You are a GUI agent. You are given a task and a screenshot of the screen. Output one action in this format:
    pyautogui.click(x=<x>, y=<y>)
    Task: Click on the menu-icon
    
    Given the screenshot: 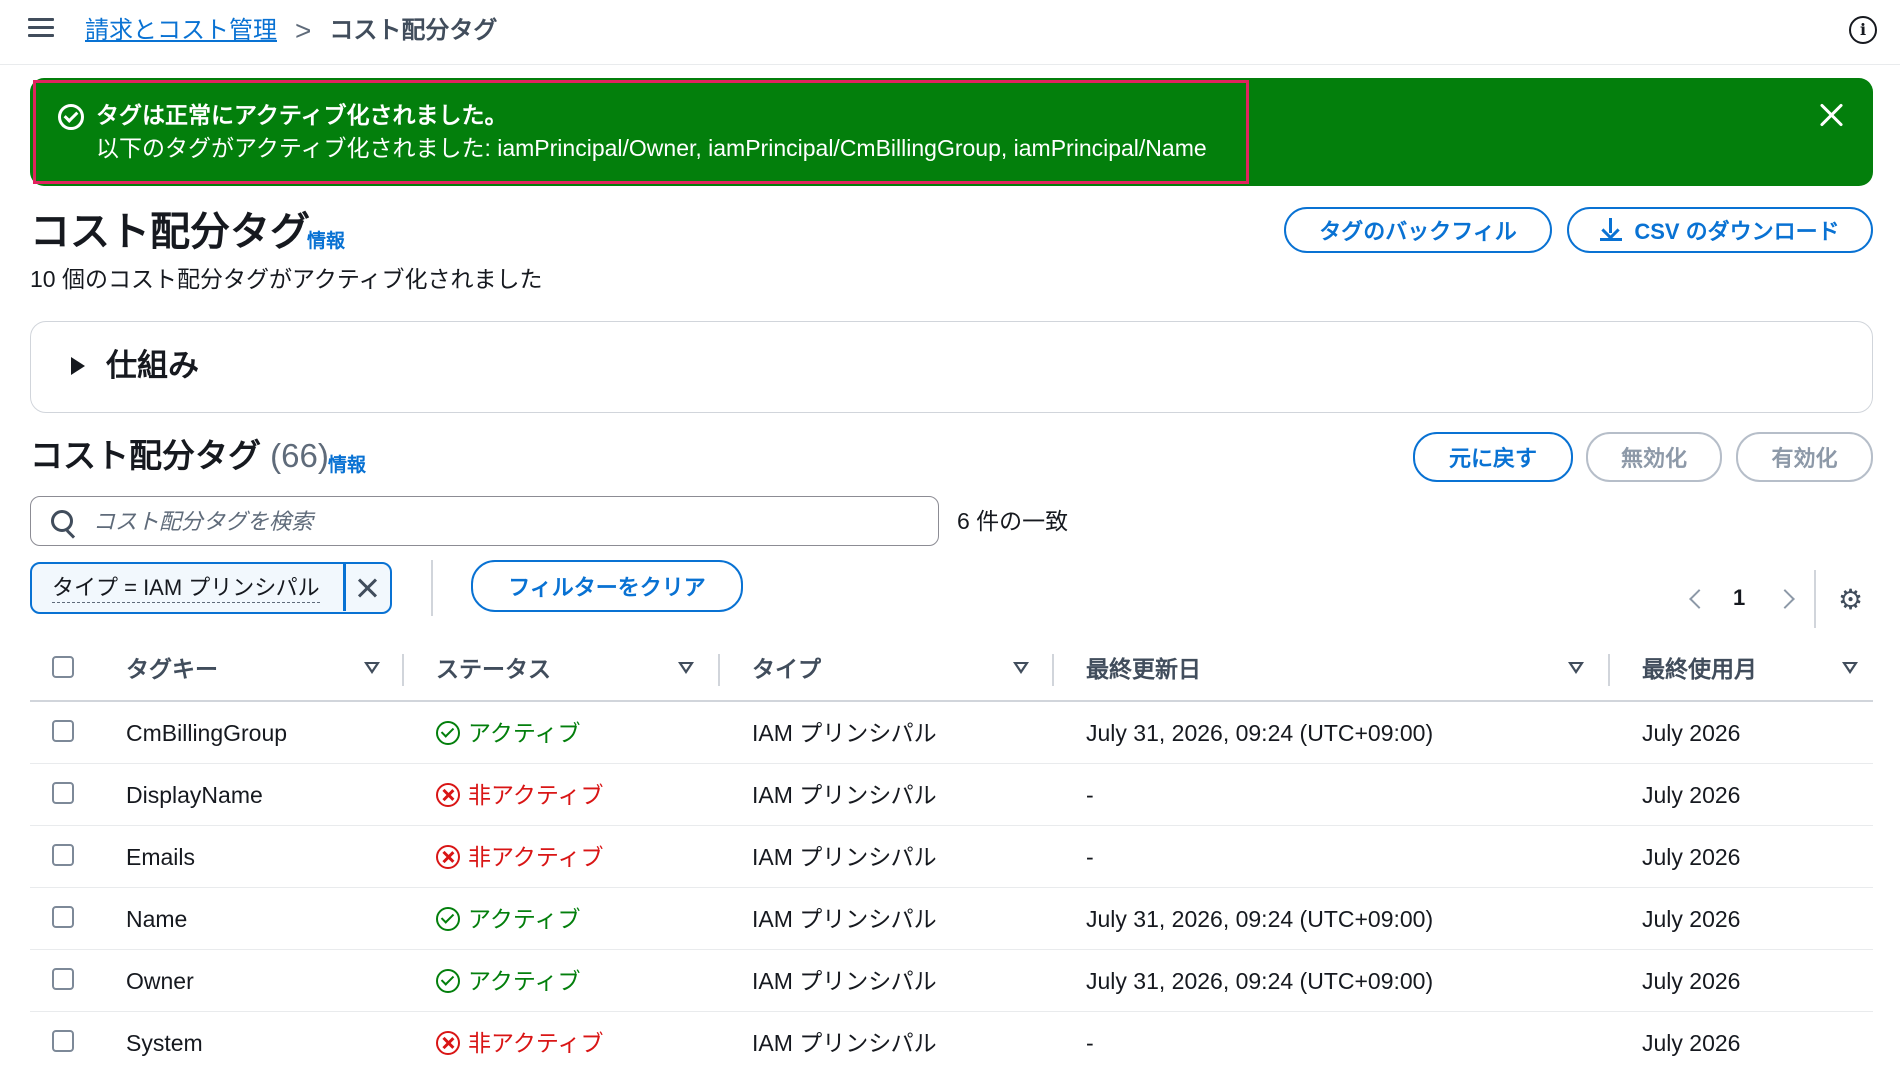 What is the action you would take?
    pyautogui.click(x=41, y=29)
    